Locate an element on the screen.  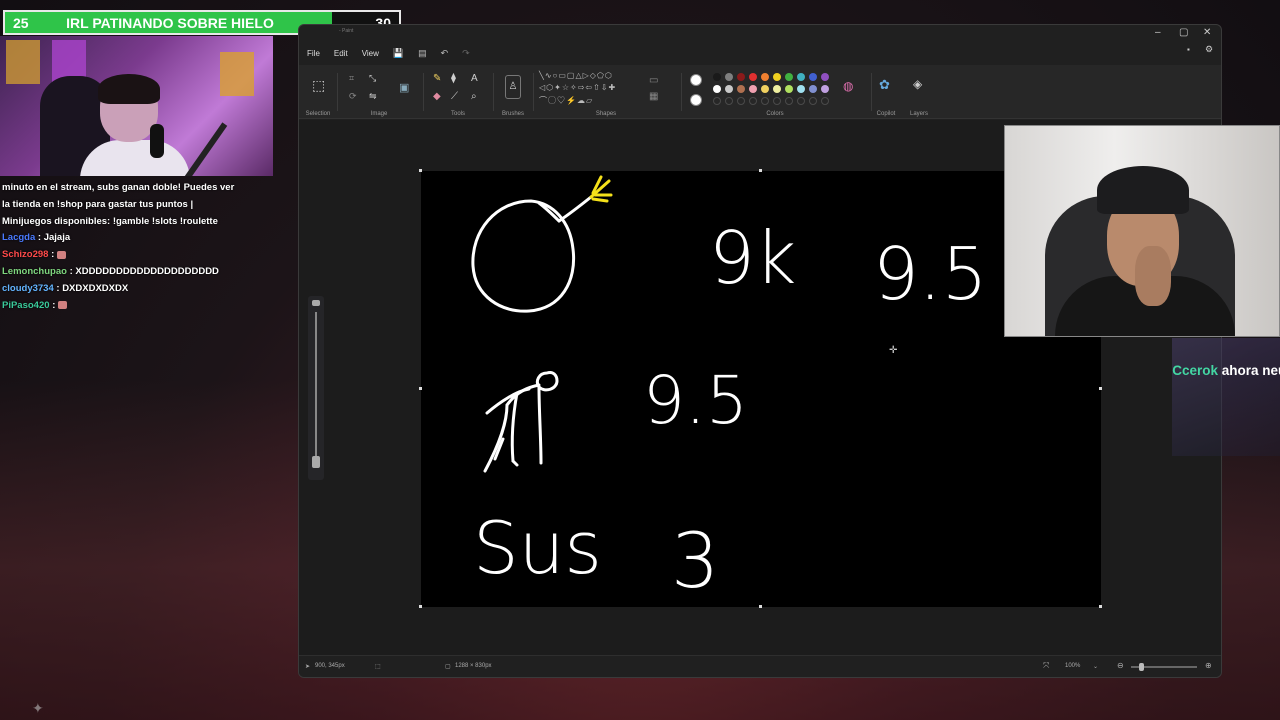
chat-message: Schizo298 : is located at coordinates (137, 255).